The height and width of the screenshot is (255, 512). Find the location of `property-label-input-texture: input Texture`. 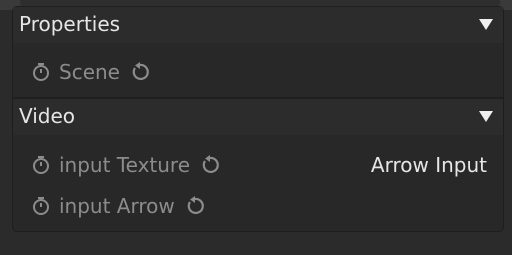

property-label-input-texture: input Texture is located at coordinates (125, 165).